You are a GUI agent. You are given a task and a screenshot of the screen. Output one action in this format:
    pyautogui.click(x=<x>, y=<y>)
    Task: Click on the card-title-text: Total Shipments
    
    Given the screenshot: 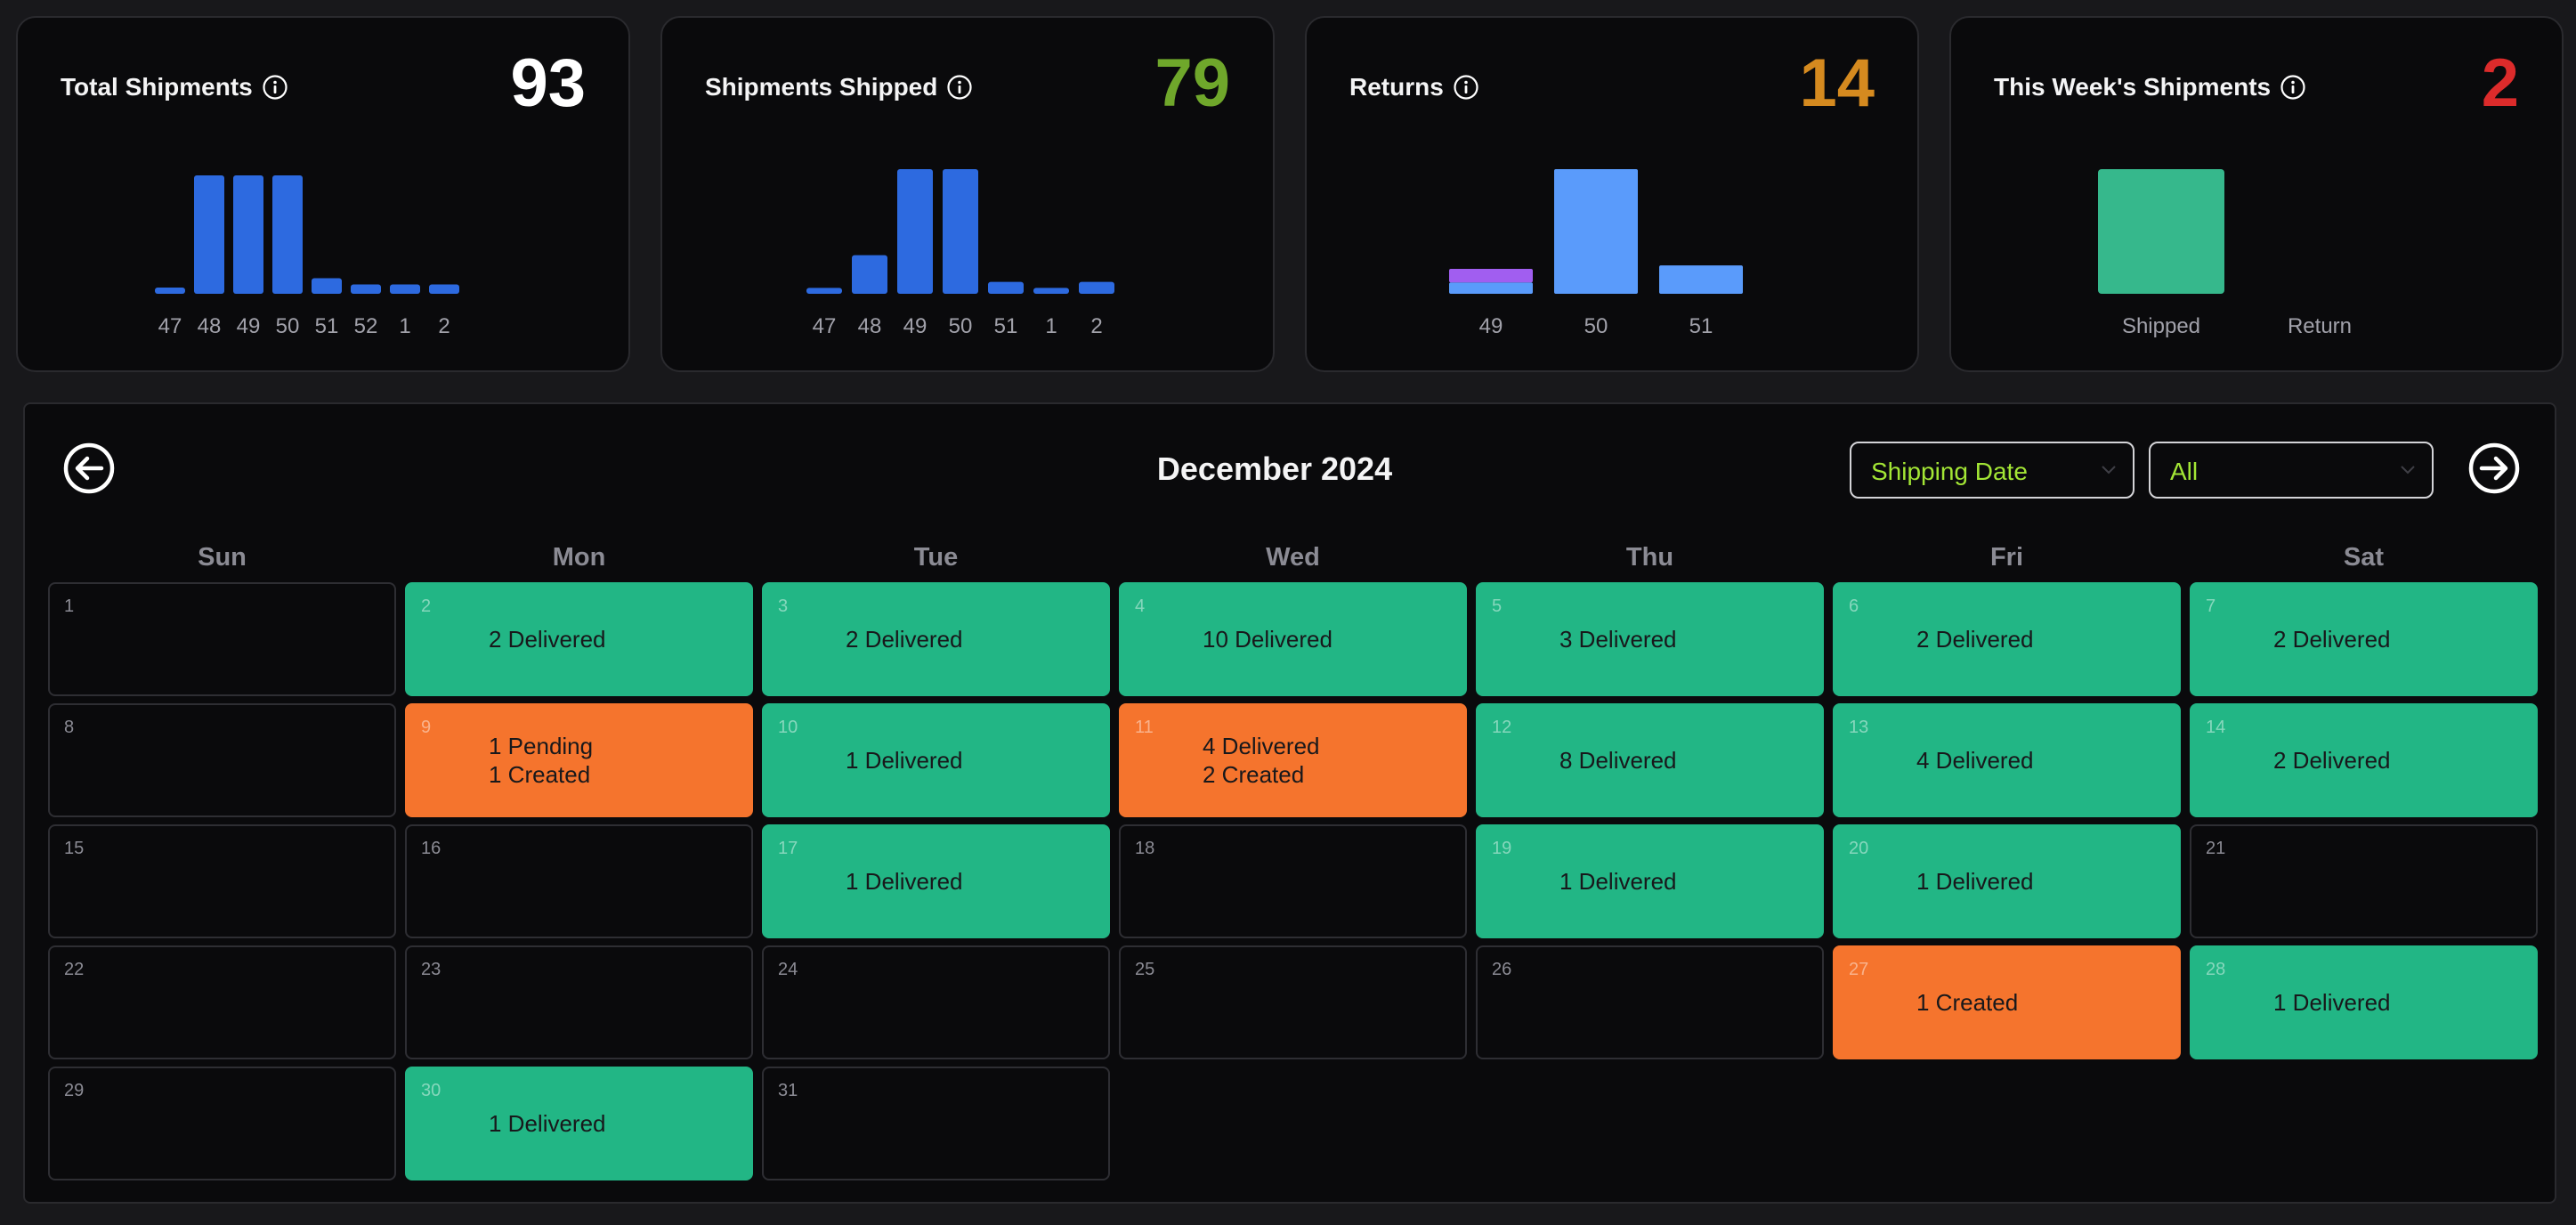 What is the action you would take?
    pyautogui.click(x=157, y=87)
    